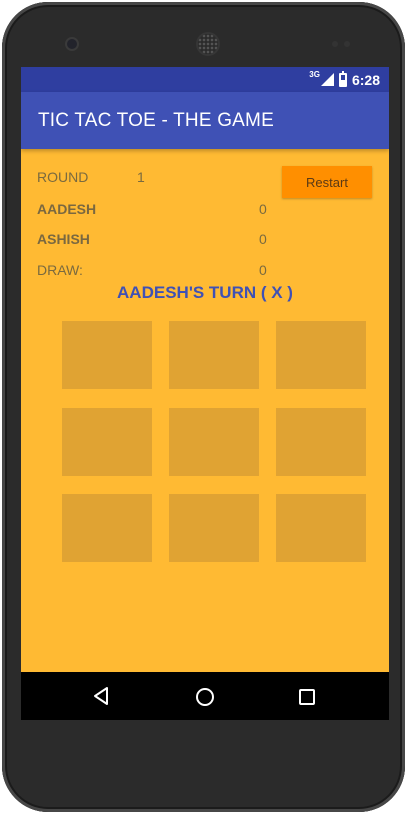 Image resolution: width=407 pixels, height=814 pixels. What do you see at coordinates (307, 697) in the screenshot?
I see `recent-apps-icon` at bounding box center [307, 697].